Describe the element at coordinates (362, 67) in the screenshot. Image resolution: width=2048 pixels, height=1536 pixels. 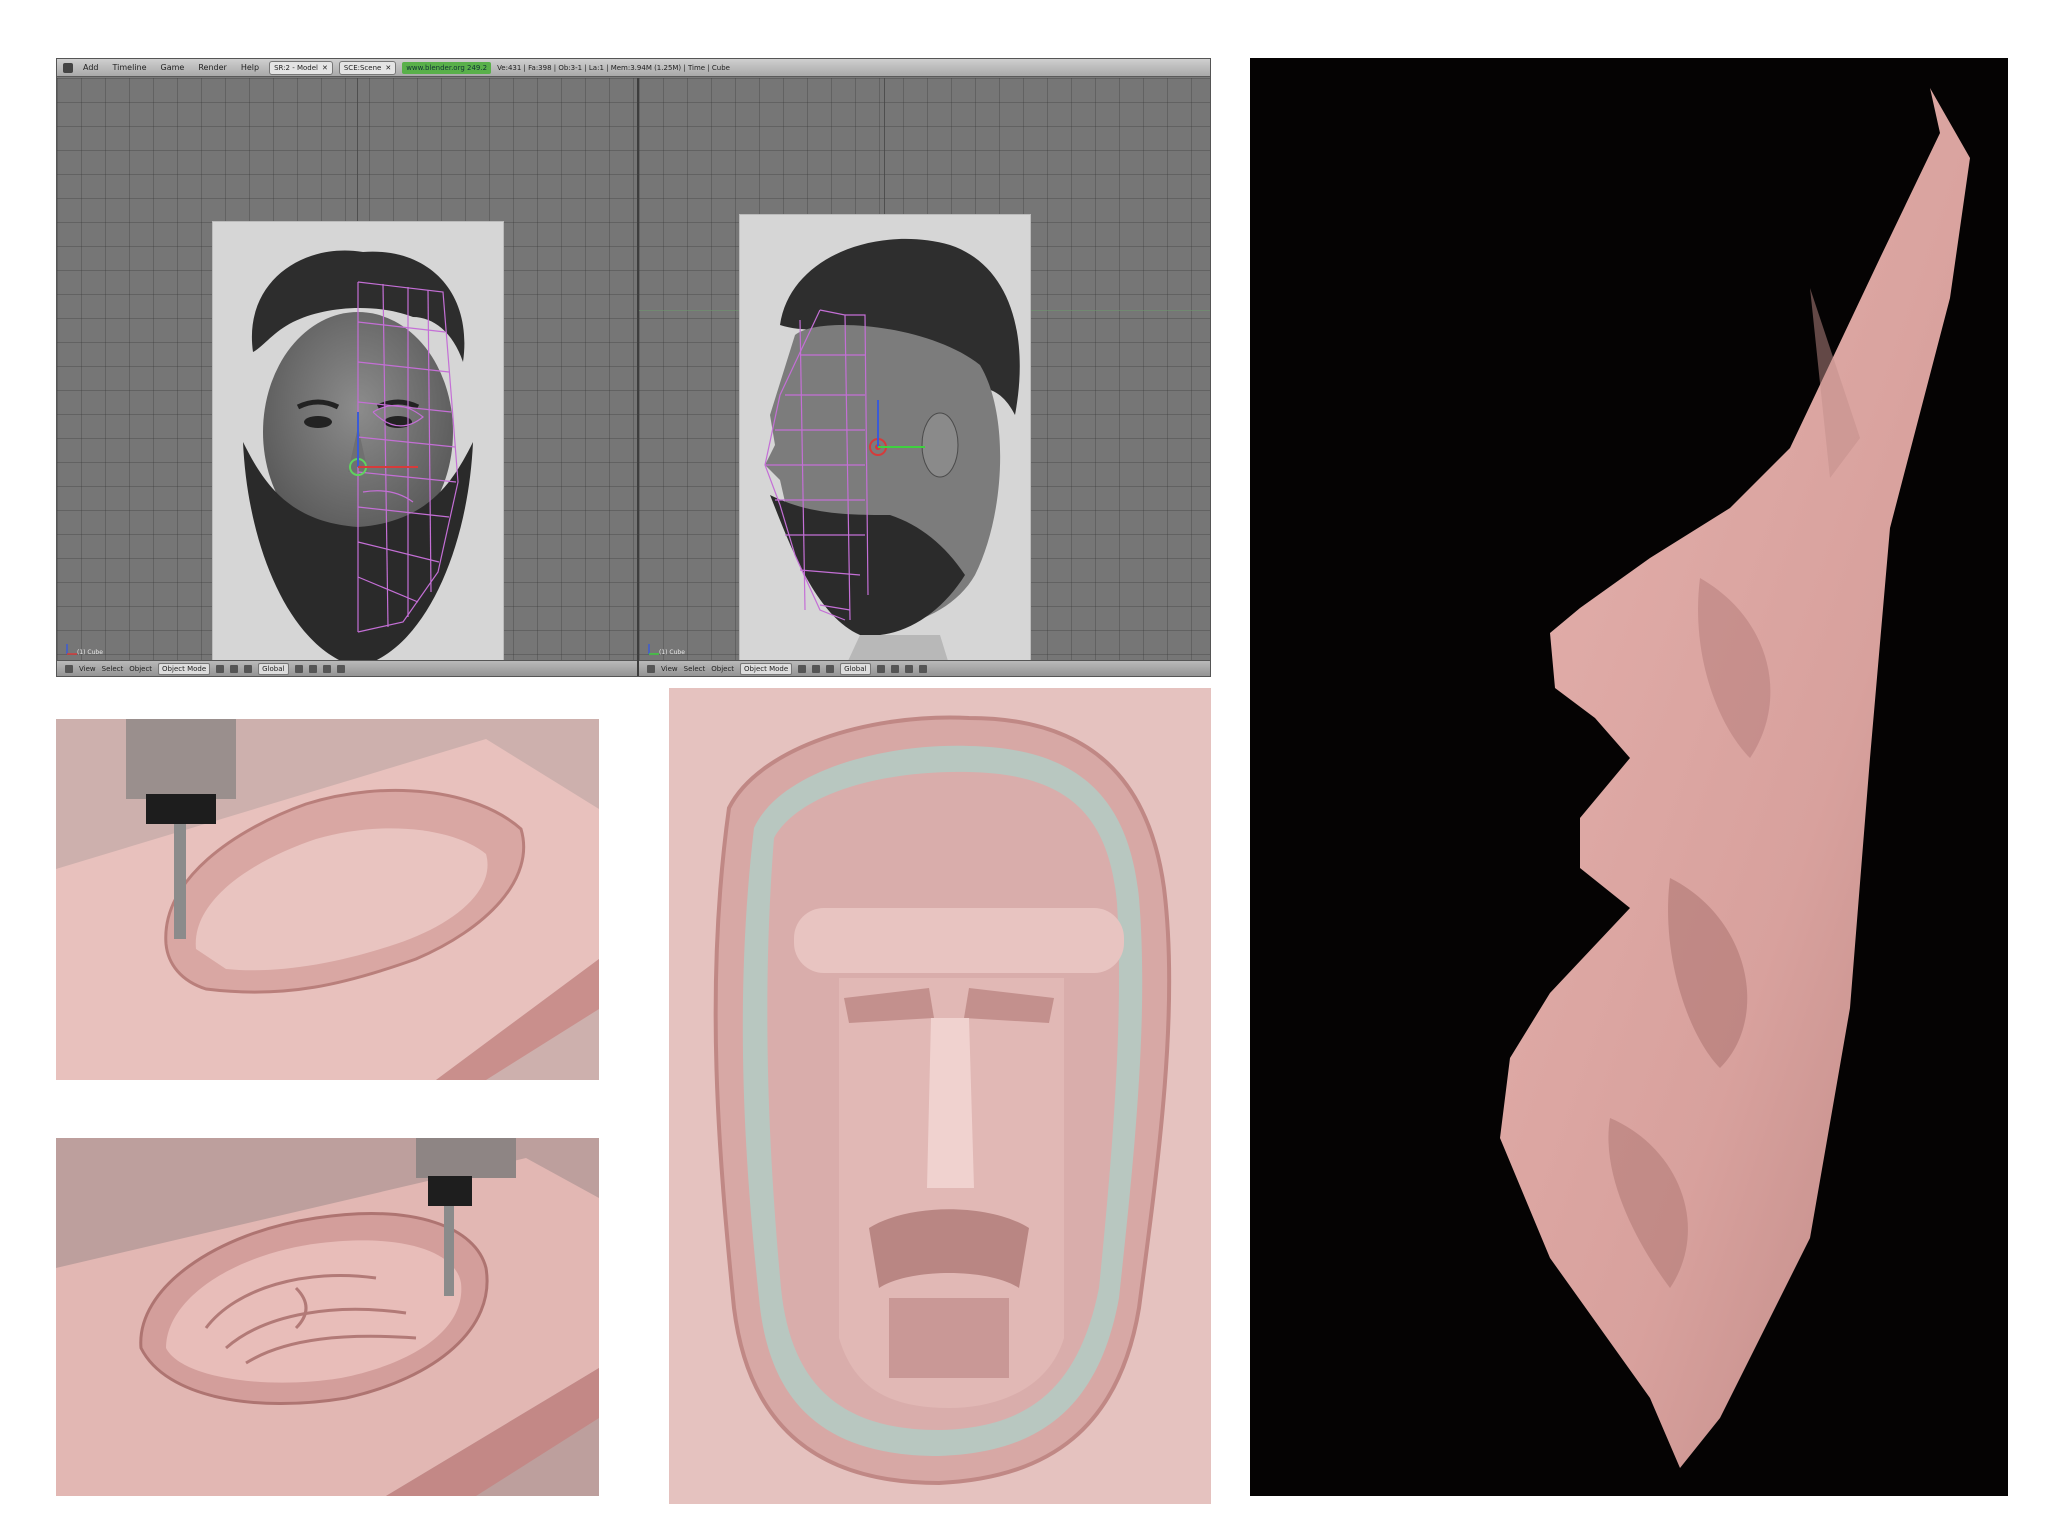
I see `scene-name: SCE:Scene` at that location.